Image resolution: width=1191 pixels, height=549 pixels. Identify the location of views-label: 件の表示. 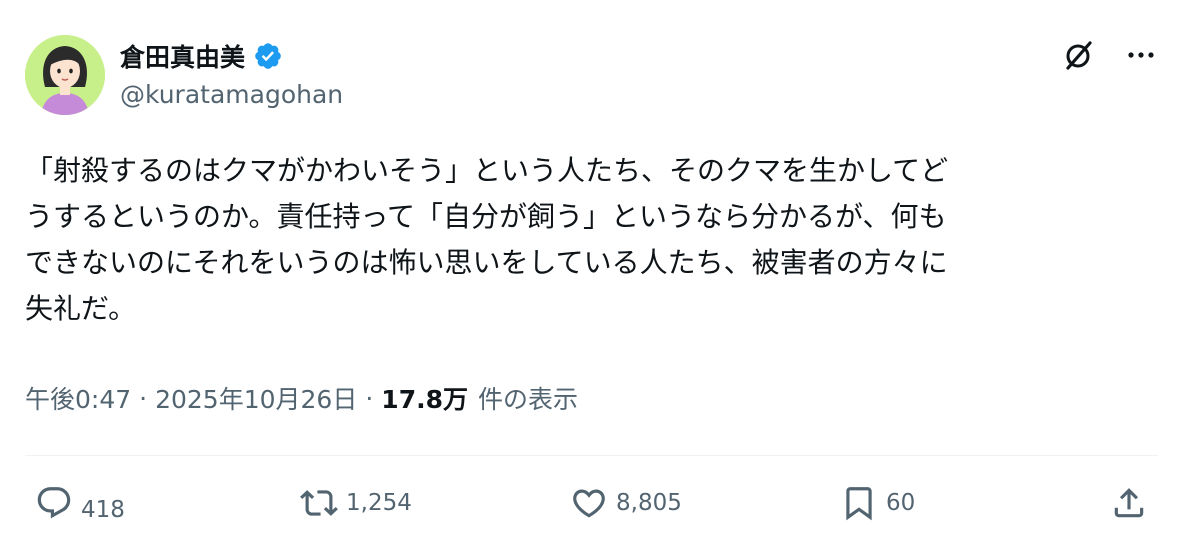
(527, 399).